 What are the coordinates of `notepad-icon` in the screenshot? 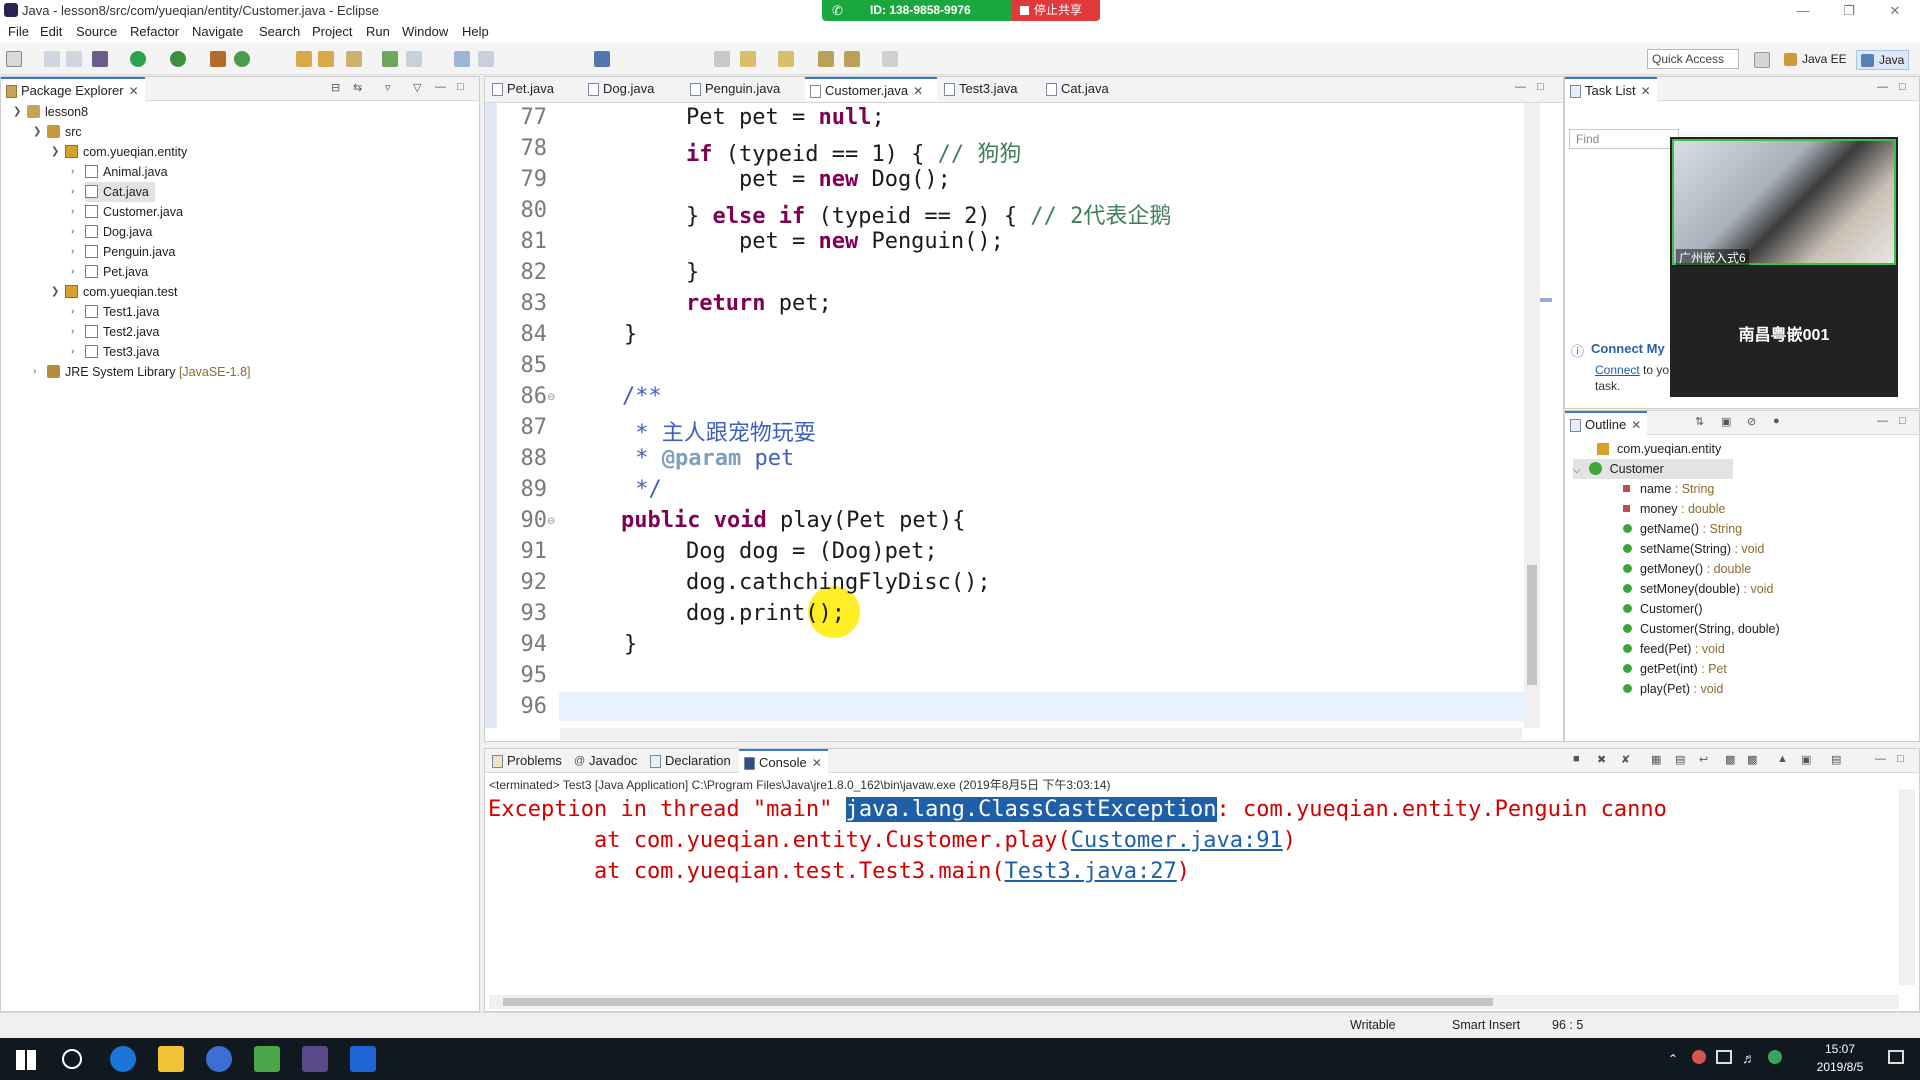 It's located at (267, 1059).